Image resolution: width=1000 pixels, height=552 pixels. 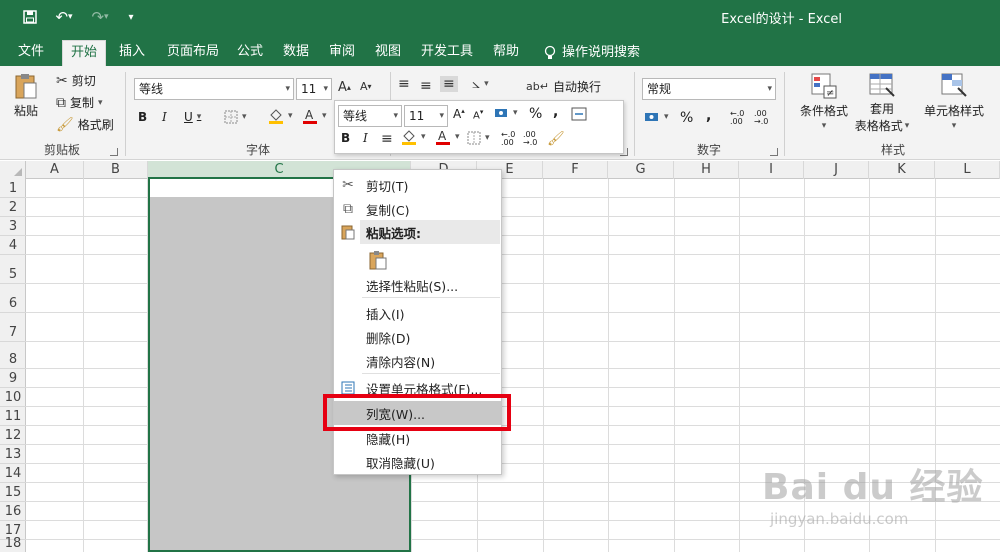 I want to click on accounting-icon, so click(x=502, y=113).